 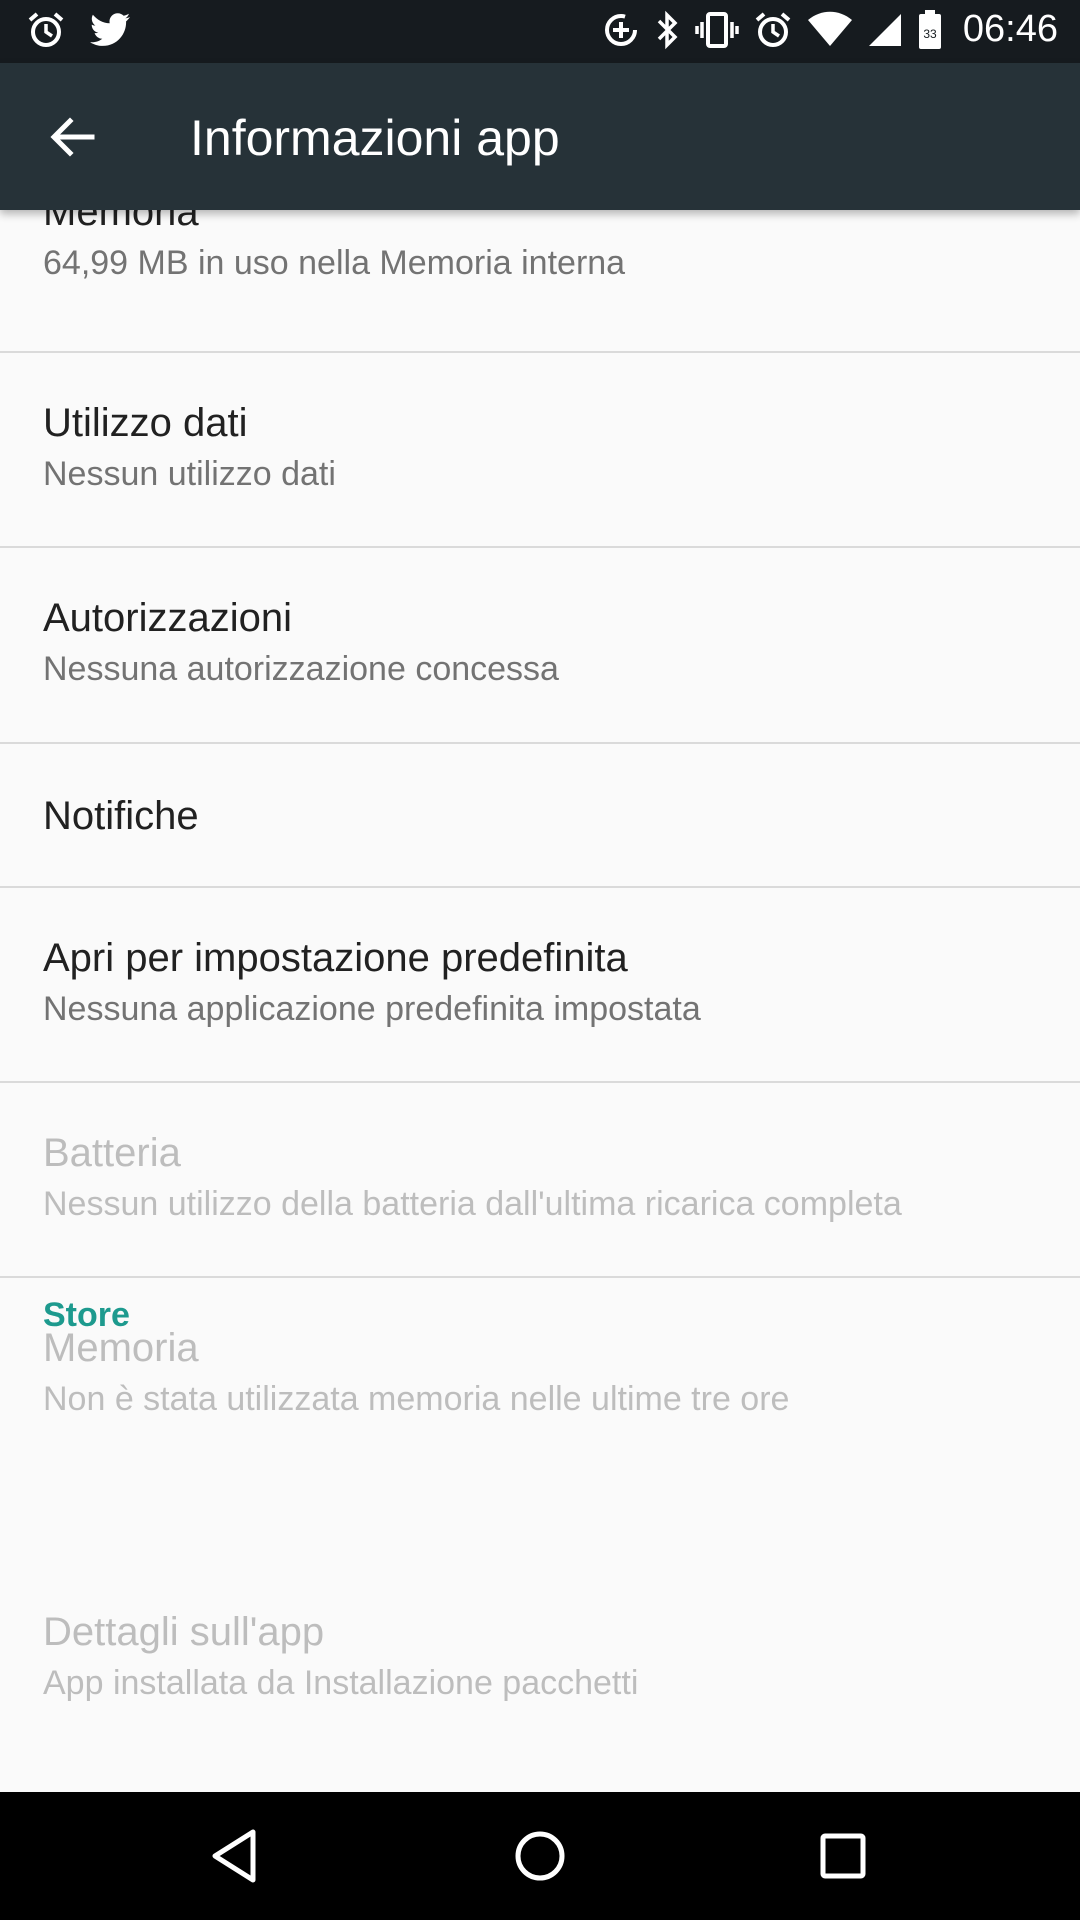 I want to click on nav-home-button, so click(x=540, y=1856).